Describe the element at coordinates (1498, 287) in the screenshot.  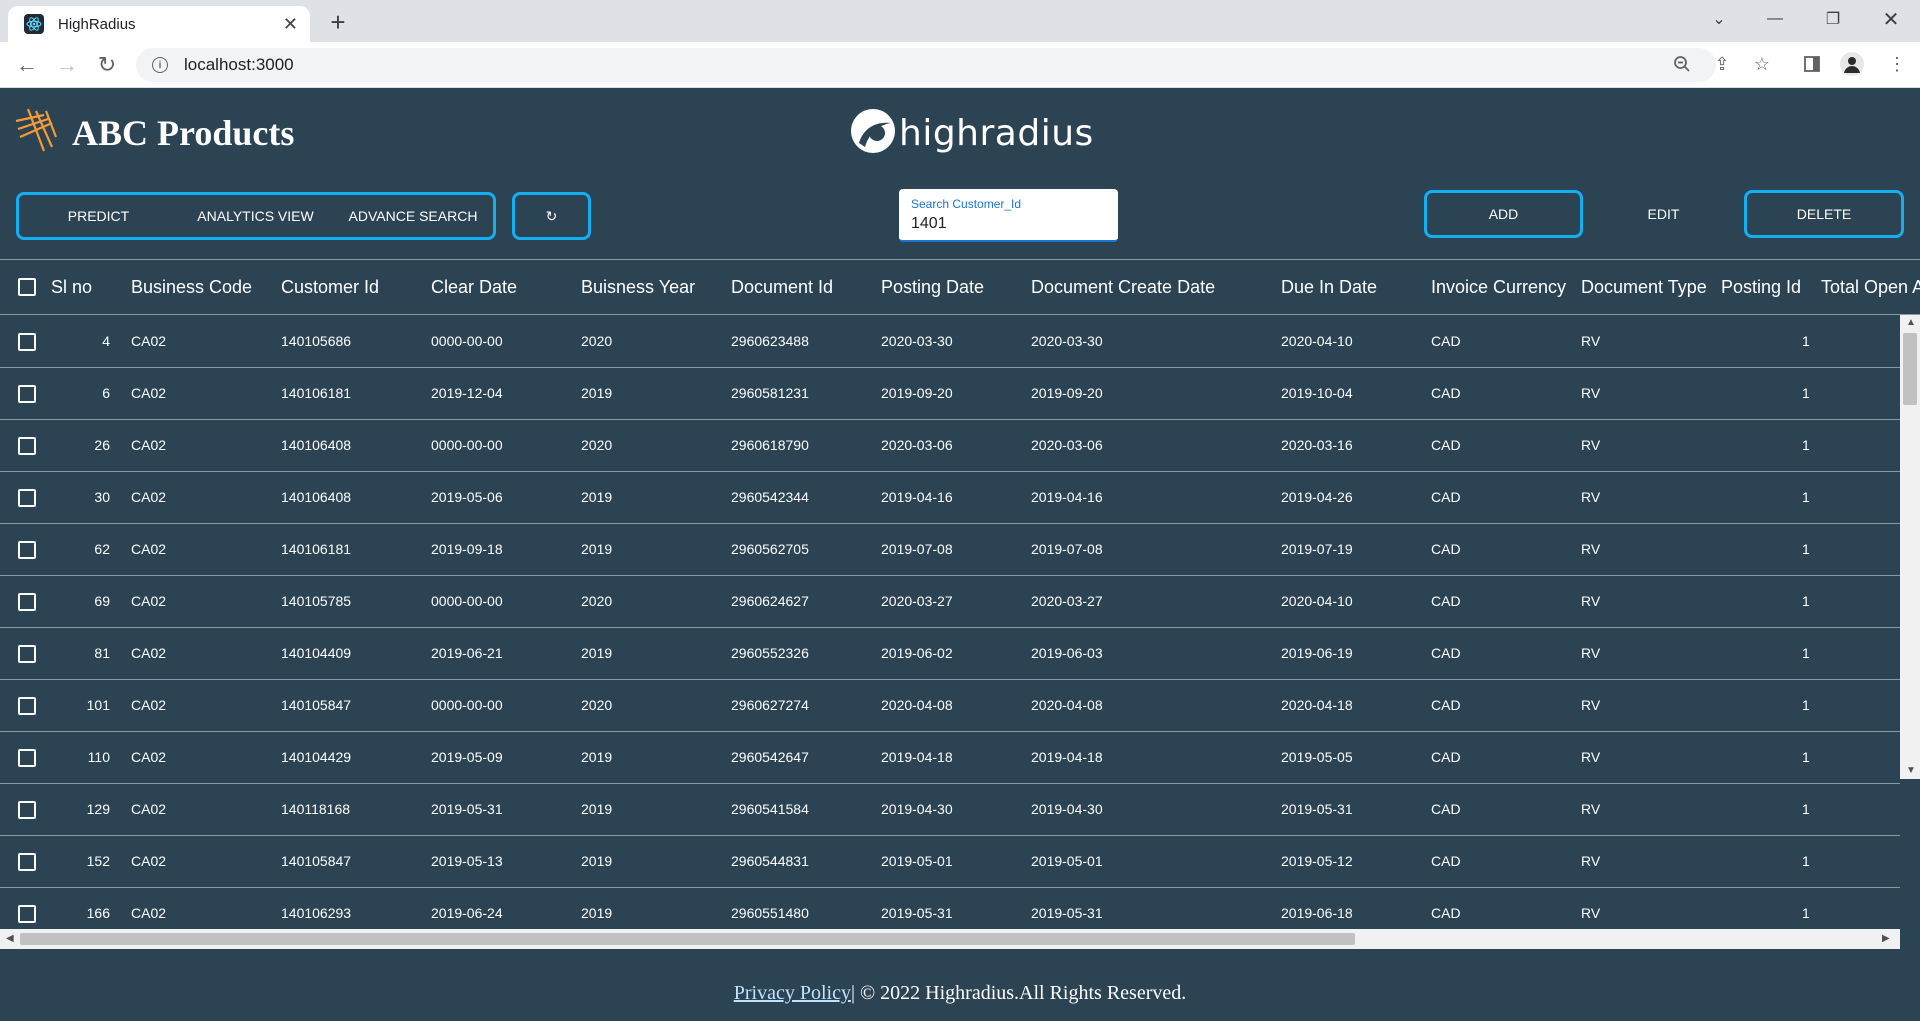
I see `col-header: Invoice Currency` at that location.